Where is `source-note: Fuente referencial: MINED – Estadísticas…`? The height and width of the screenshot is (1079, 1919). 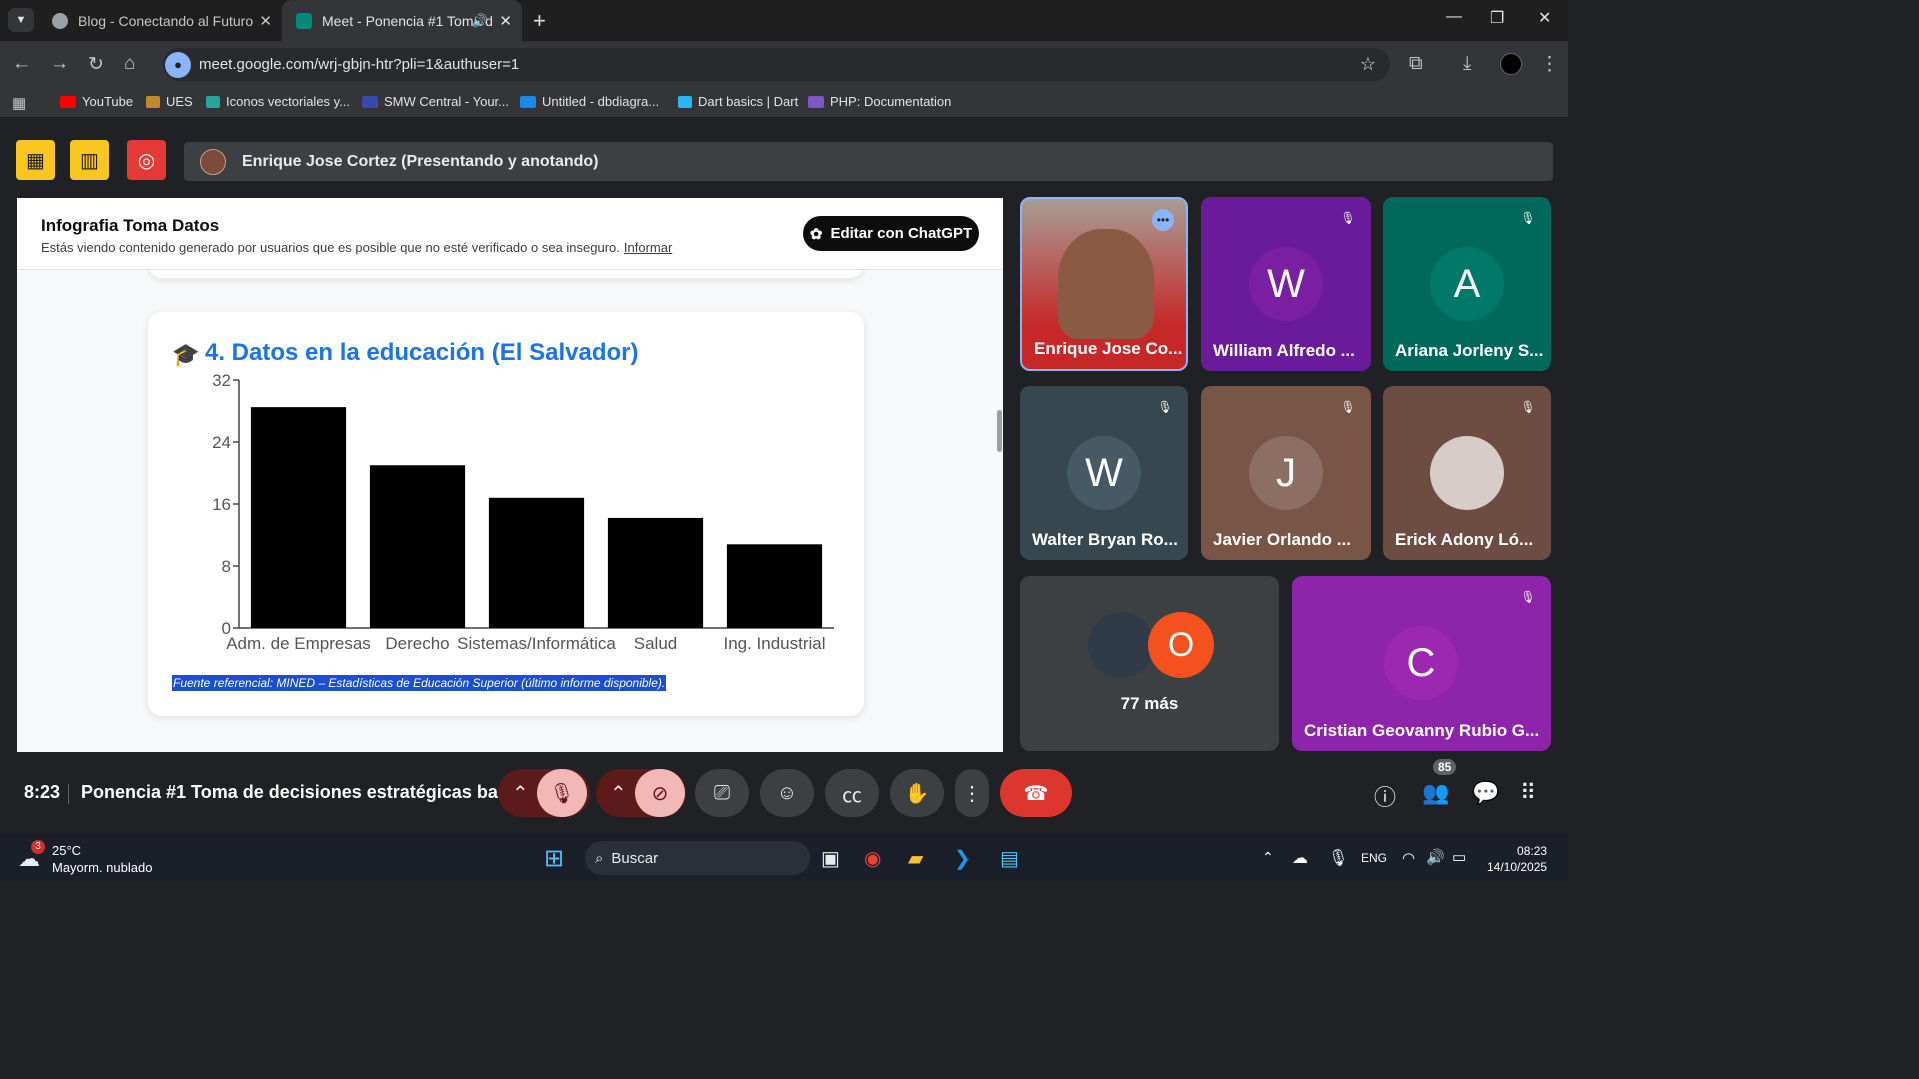 source-note: Fuente referencial: MINED – Estadísticas… is located at coordinates (419, 683).